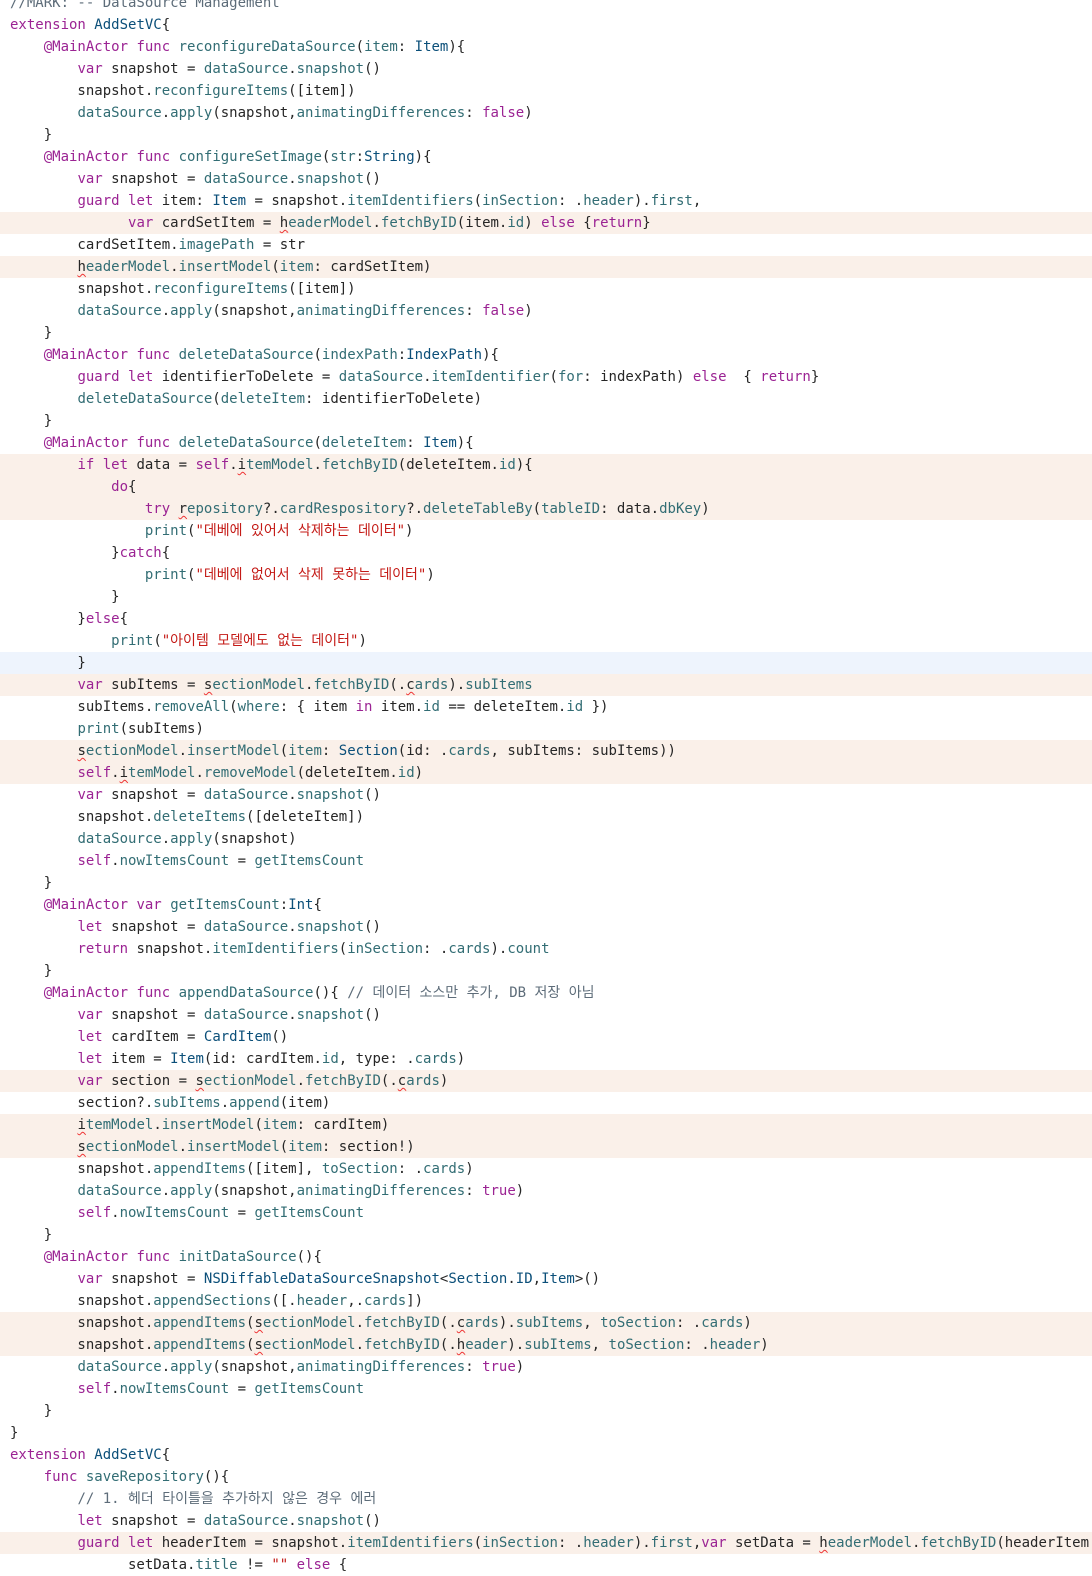  I want to click on code-token: cardItem =, so click(153, 1037).